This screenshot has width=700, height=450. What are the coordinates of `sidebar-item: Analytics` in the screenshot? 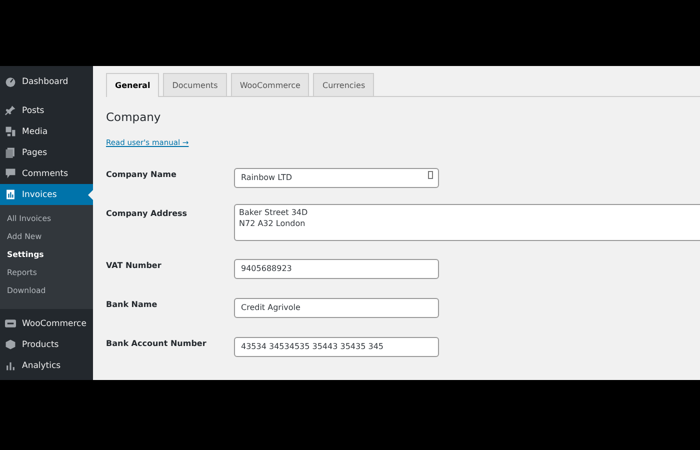 It's located at (46, 365).